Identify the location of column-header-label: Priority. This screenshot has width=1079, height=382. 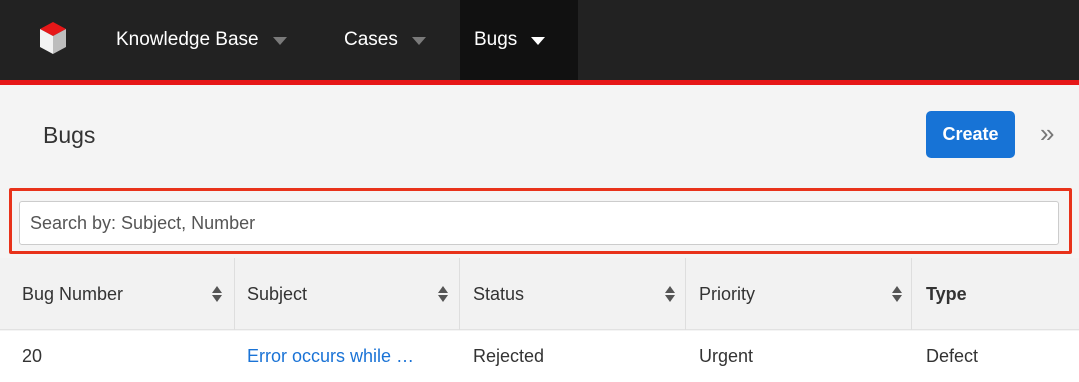
(727, 293).